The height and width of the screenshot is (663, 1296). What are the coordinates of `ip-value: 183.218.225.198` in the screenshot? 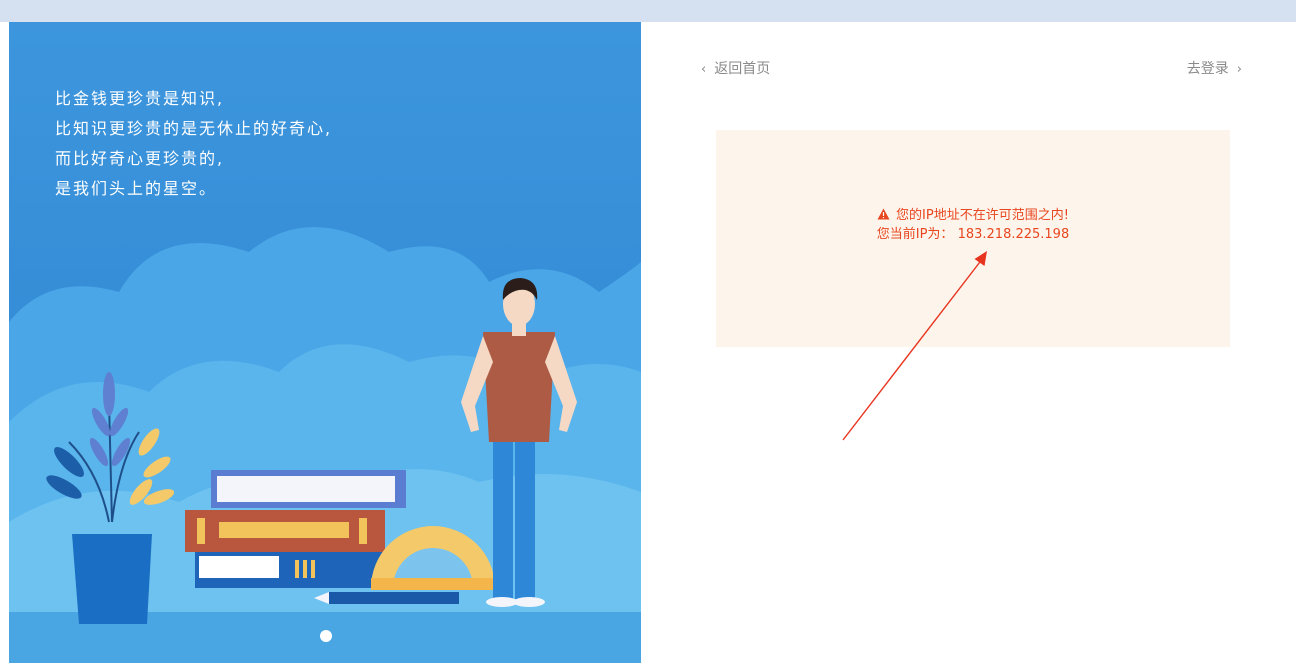 It's located at (1013, 234).